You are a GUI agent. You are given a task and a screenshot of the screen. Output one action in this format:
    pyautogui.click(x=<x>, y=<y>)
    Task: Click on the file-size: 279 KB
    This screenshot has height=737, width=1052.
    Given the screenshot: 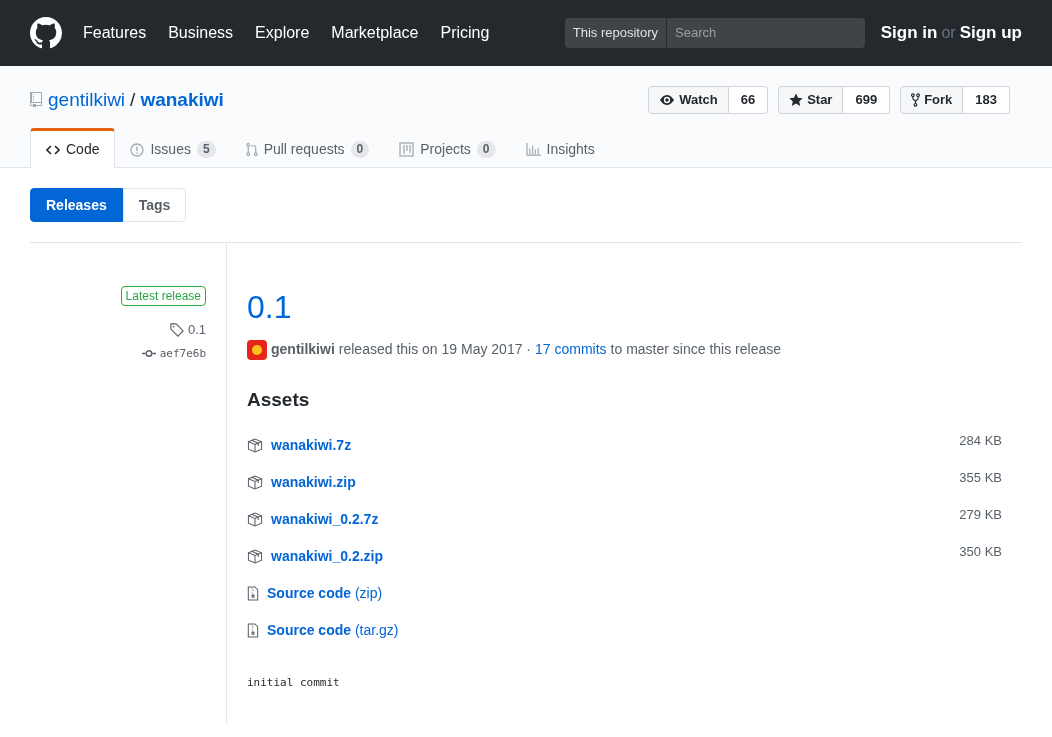 What is the action you would take?
    pyautogui.click(x=980, y=514)
    